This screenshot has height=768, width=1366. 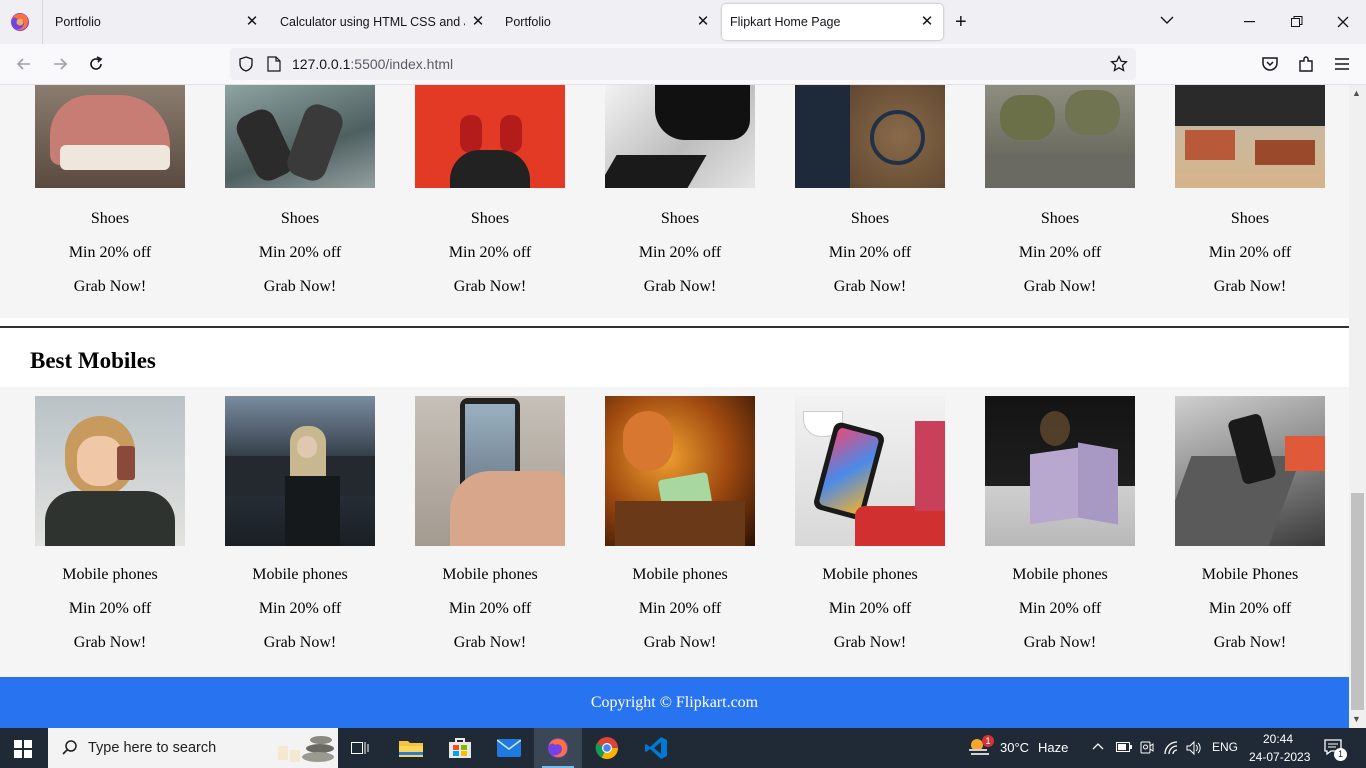 What do you see at coordinates (23, 749) in the screenshot?
I see `windows-start-icon` at bounding box center [23, 749].